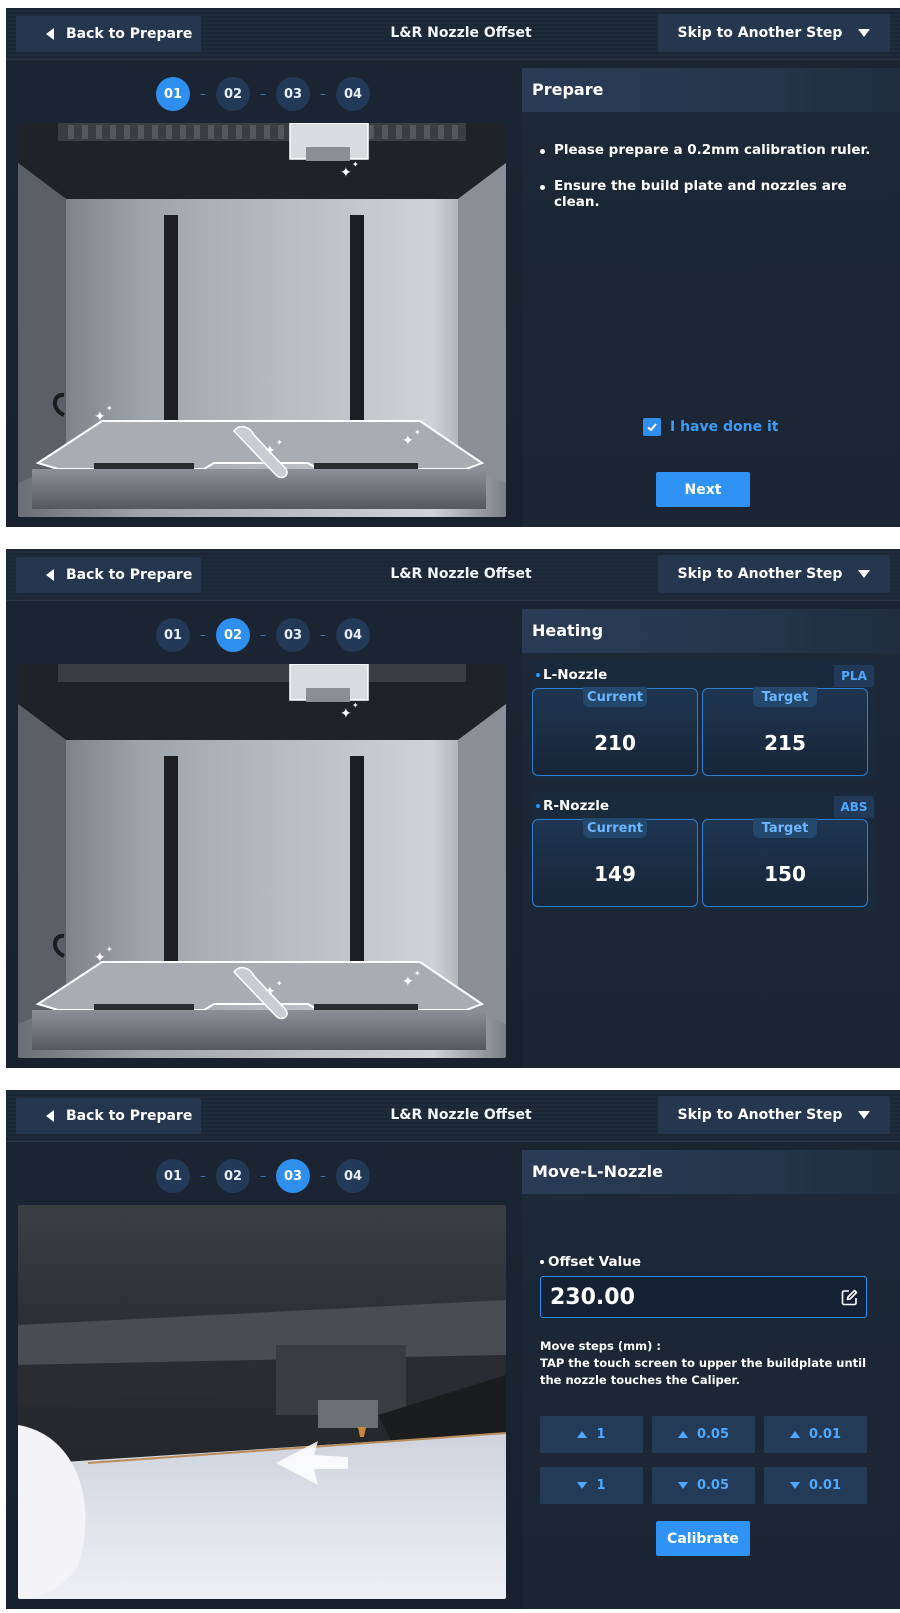 The height and width of the screenshot is (1613, 900). What do you see at coordinates (598, 1171) in the screenshot?
I see `panel-title: Move-L-Nozzle` at bounding box center [598, 1171].